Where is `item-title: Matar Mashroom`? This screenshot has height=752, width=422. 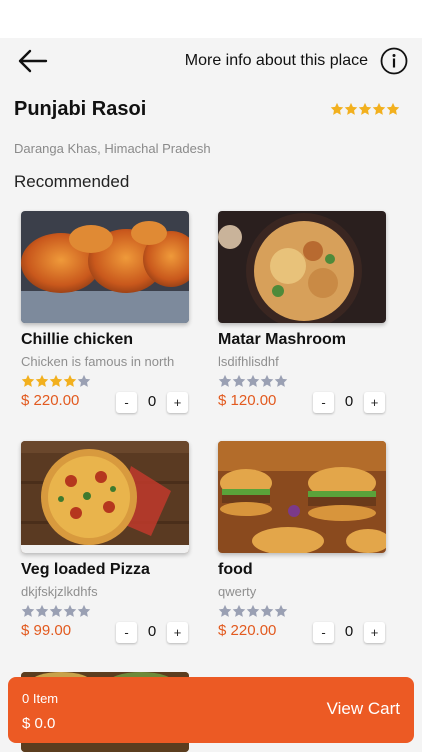
item-title: Matar Mashroom is located at coordinates (282, 339).